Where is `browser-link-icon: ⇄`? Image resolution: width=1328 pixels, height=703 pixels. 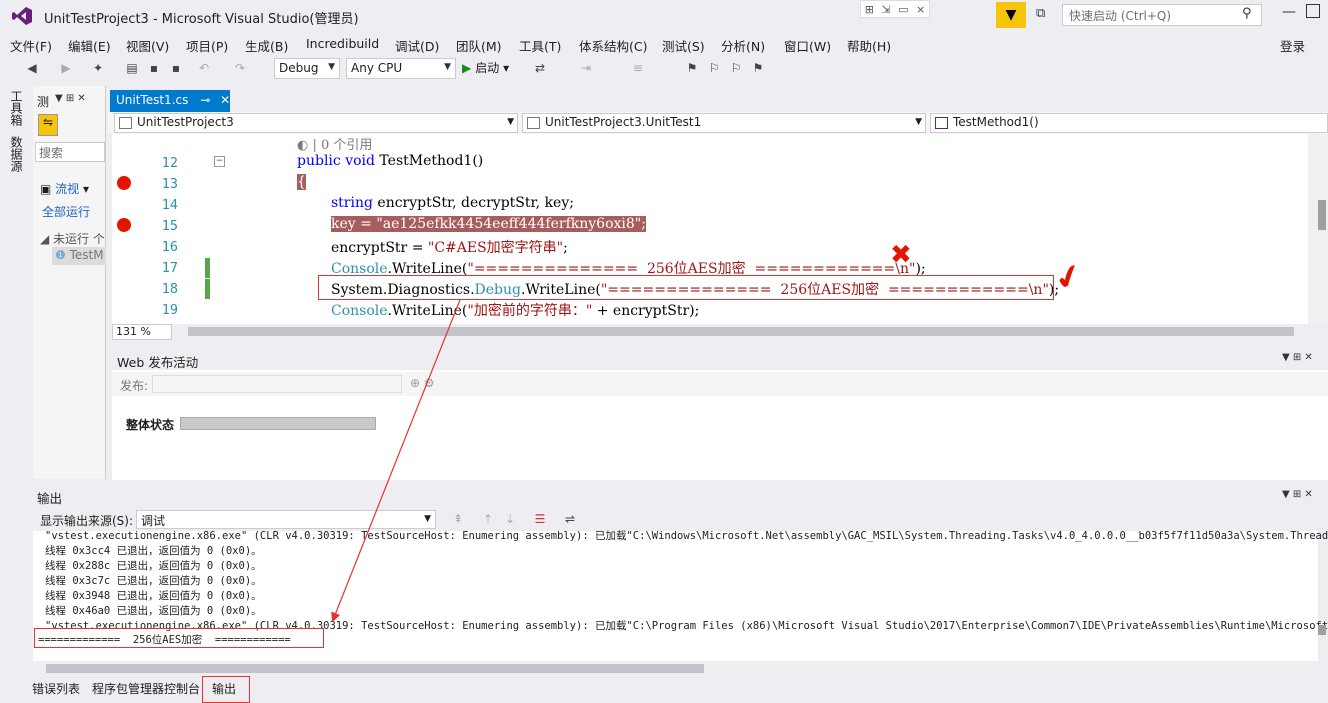 browser-link-icon: ⇄ is located at coordinates (540, 68).